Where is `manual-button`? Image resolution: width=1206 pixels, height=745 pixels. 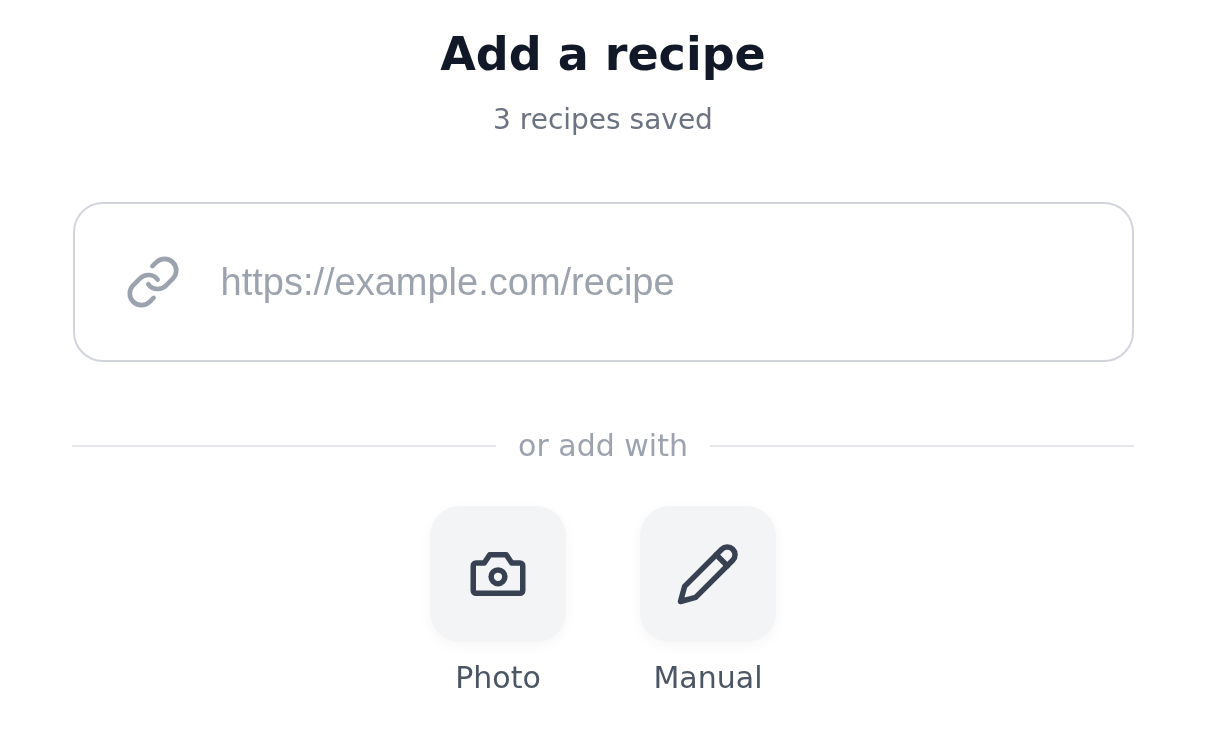 manual-button is located at coordinates (708, 574).